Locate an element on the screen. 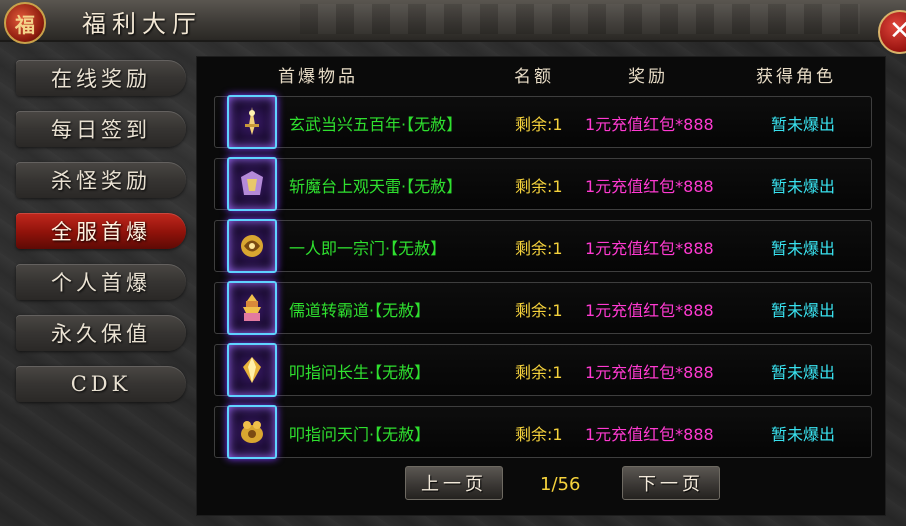  prev-page-button: 上一页 is located at coordinates (454, 483).